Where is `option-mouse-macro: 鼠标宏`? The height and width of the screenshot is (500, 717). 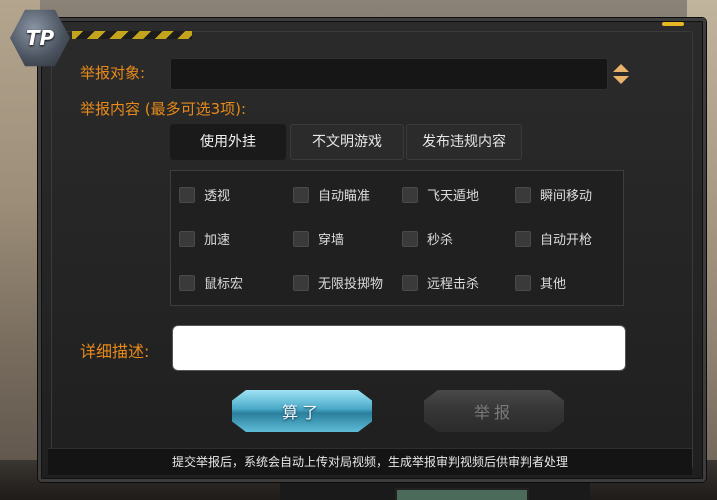 option-mouse-macro: 鼠标宏 is located at coordinates (211, 282).